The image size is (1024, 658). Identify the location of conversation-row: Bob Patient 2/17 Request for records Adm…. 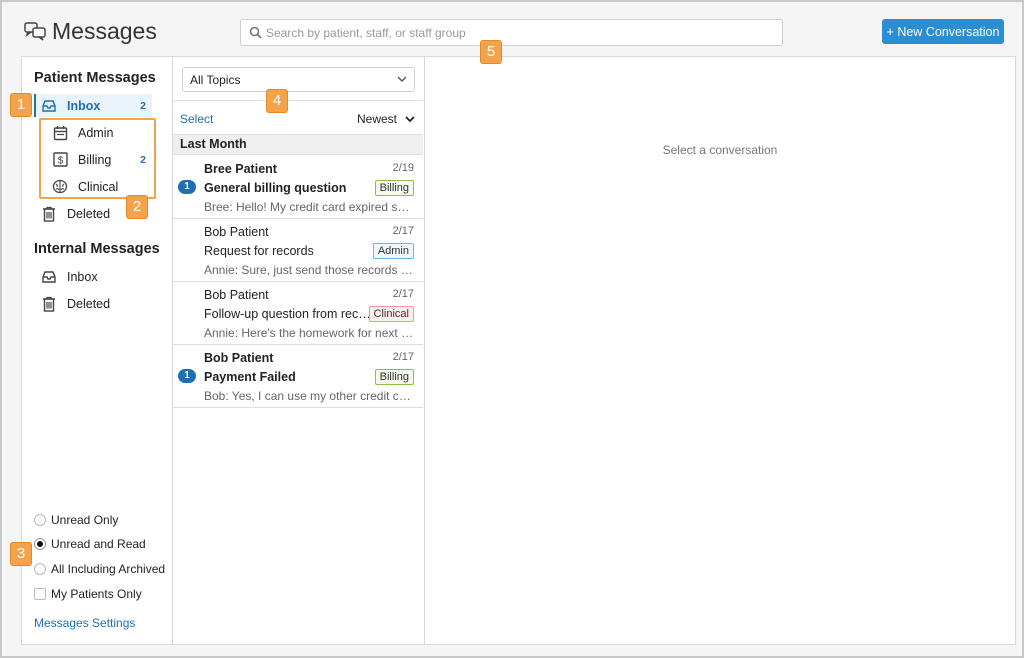
(298, 250).